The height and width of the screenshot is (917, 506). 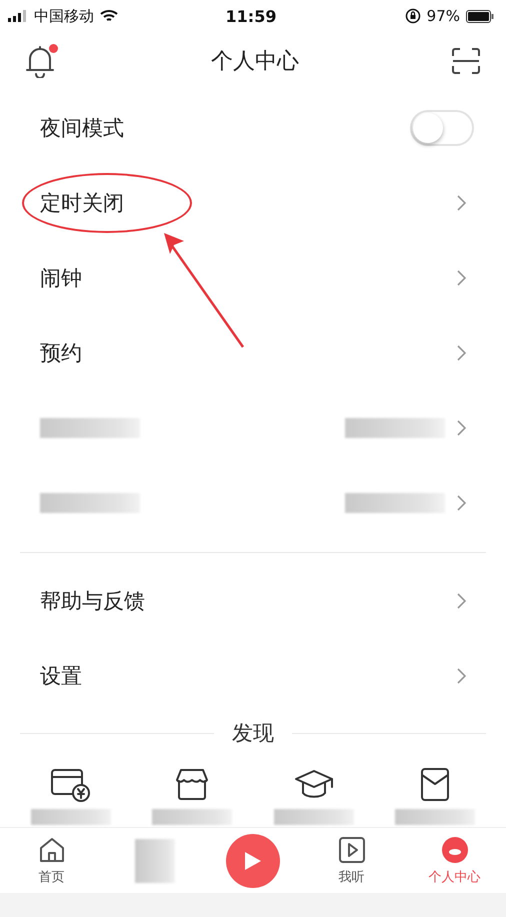 I want to click on avatar-icon, so click(x=454, y=850).